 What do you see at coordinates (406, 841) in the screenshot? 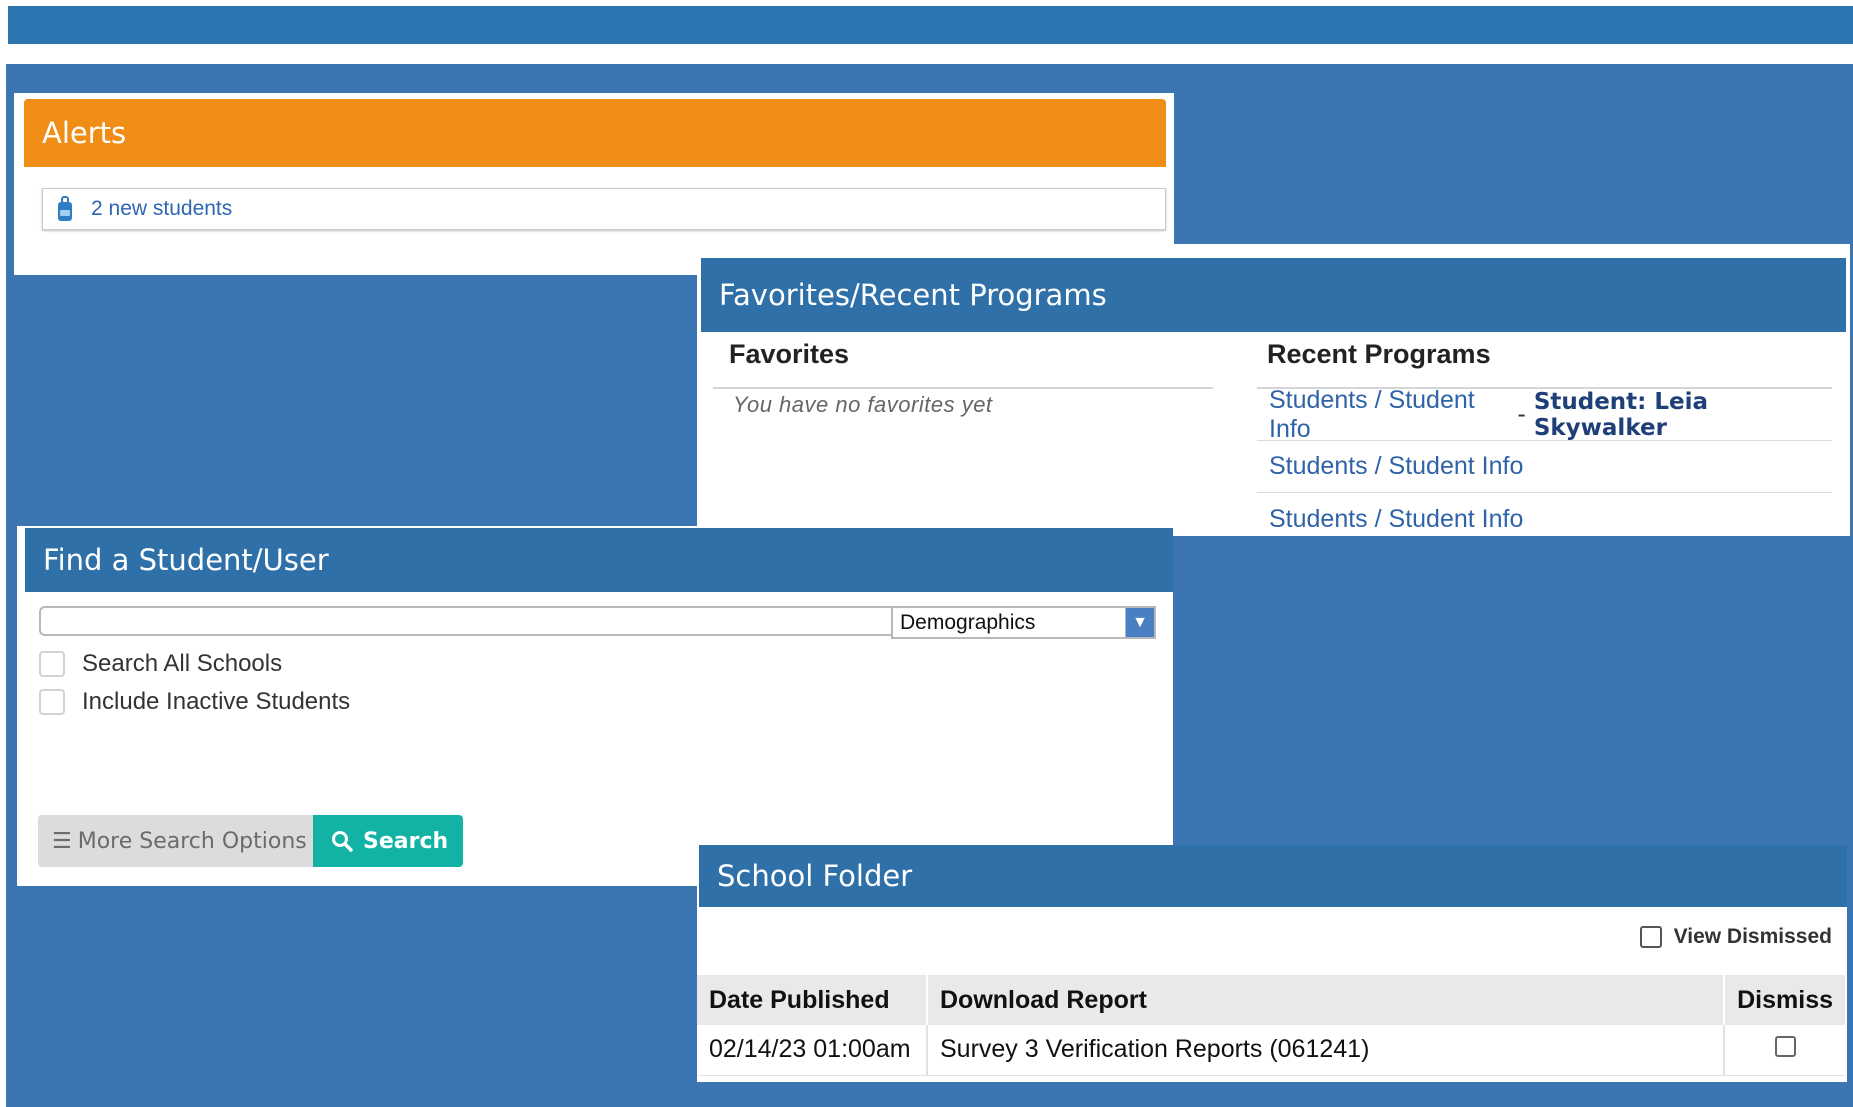
I see `search-button-label: Search` at bounding box center [406, 841].